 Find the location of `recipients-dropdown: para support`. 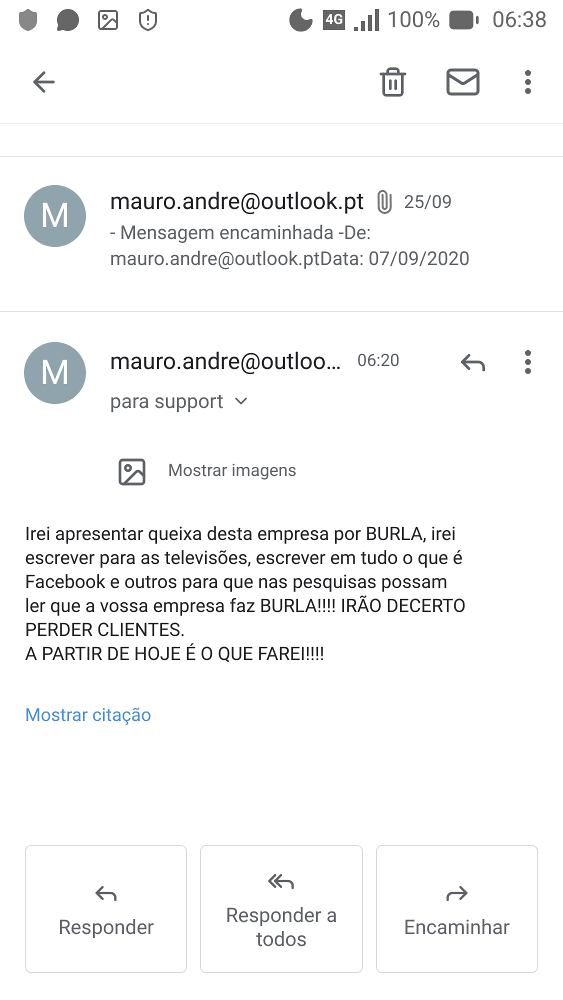

recipients-dropdown: para support is located at coordinates (324, 401).